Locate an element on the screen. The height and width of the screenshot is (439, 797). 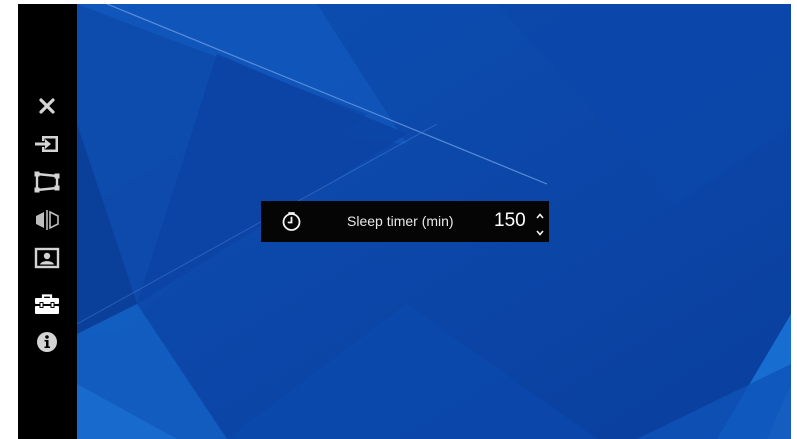
keystone-icon is located at coordinates (47, 182).